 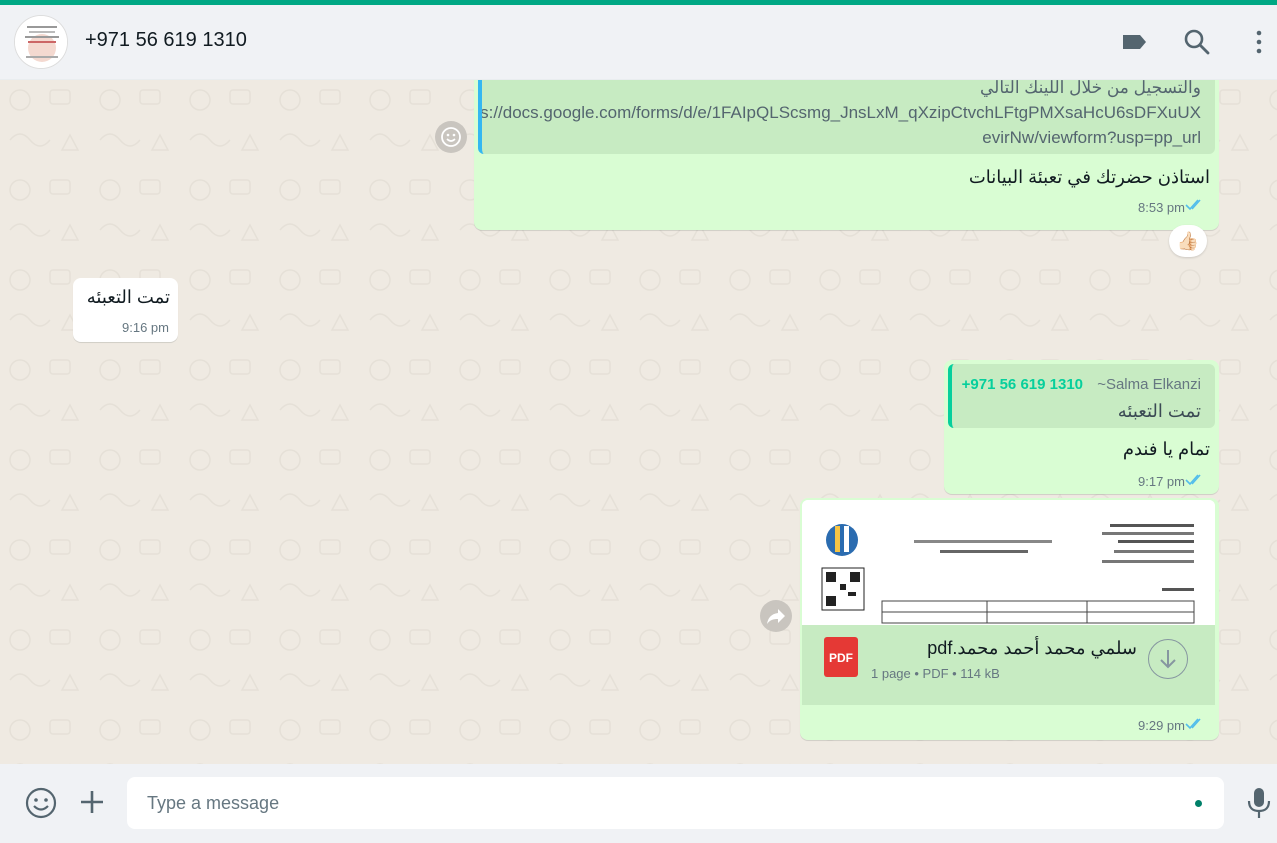 What do you see at coordinates (1032, 648) in the screenshot?
I see `document-file-name: سلمي محمد أحمد محمد.pdf` at bounding box center [1032, 648].